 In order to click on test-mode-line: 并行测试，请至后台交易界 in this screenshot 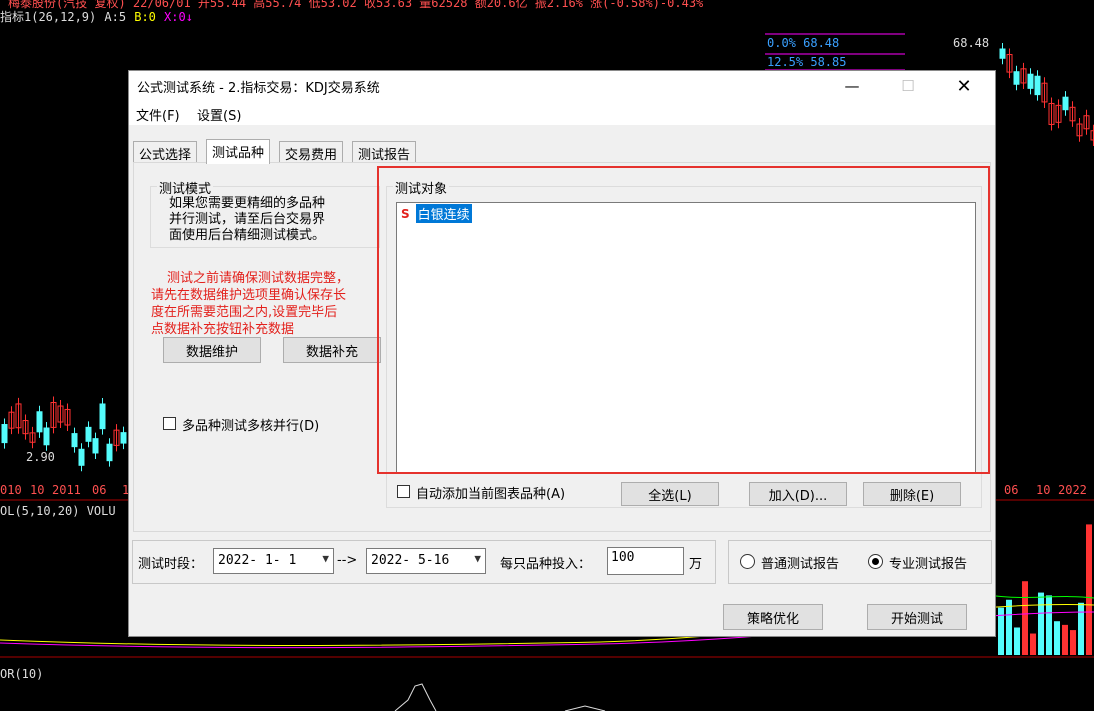, I will do `click(247, 219)`.